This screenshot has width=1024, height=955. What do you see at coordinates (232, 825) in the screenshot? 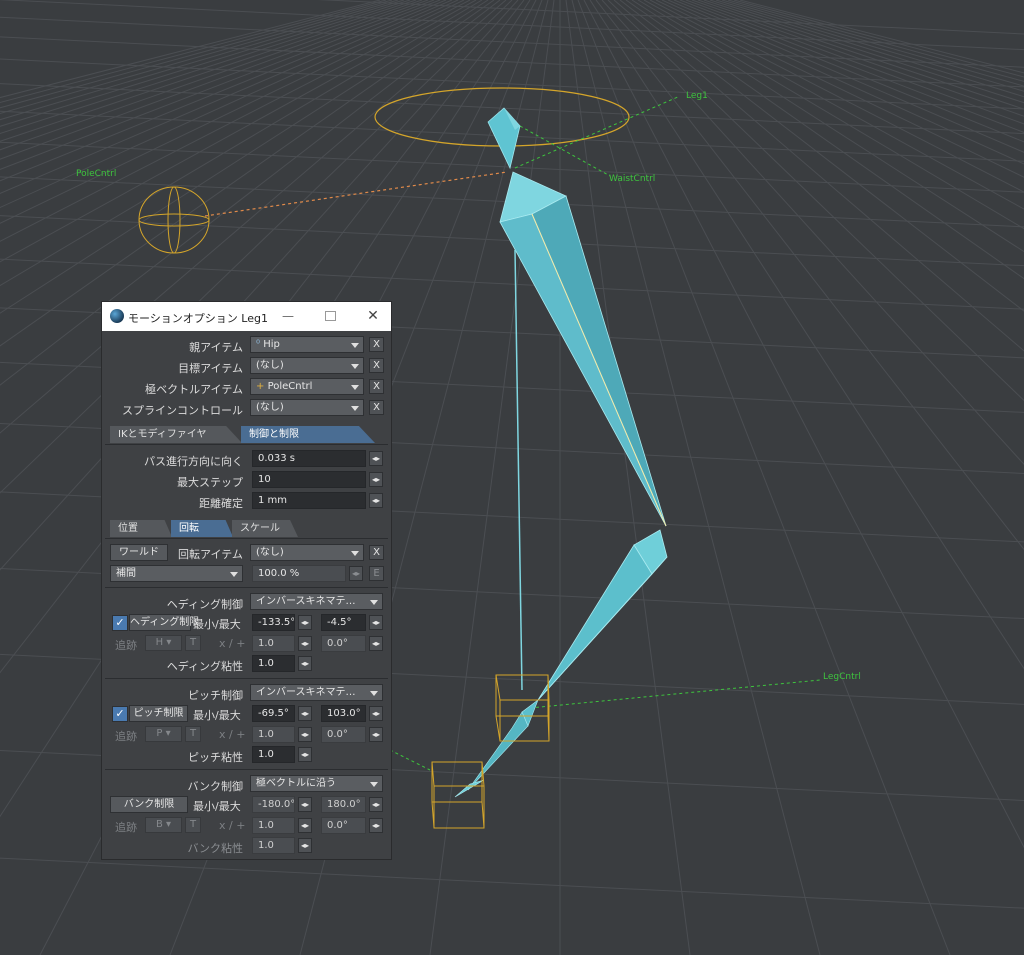
I see `bank-xplus-label: x / +` at bounding box center [232, 825].